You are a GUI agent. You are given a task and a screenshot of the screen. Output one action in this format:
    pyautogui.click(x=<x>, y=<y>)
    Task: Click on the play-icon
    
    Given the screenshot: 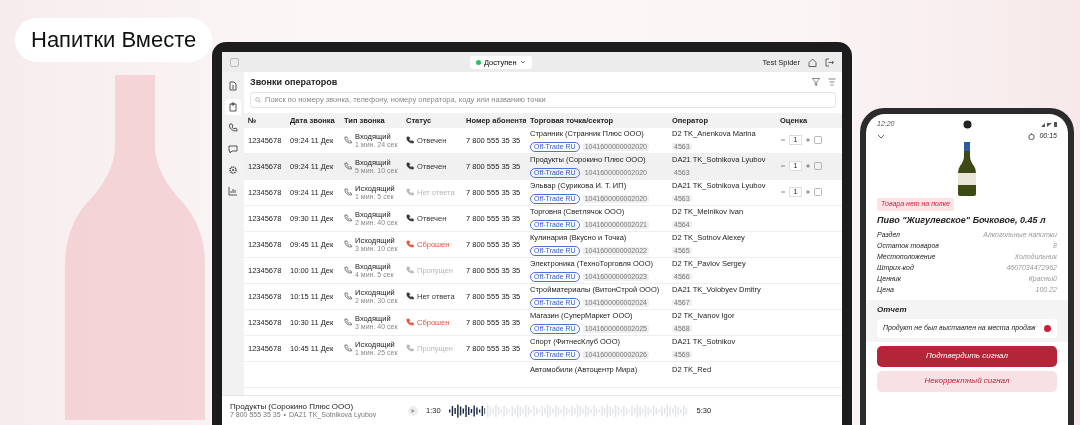 What is the action you would take?
    pyautogui.click(x=413, y=410)
    